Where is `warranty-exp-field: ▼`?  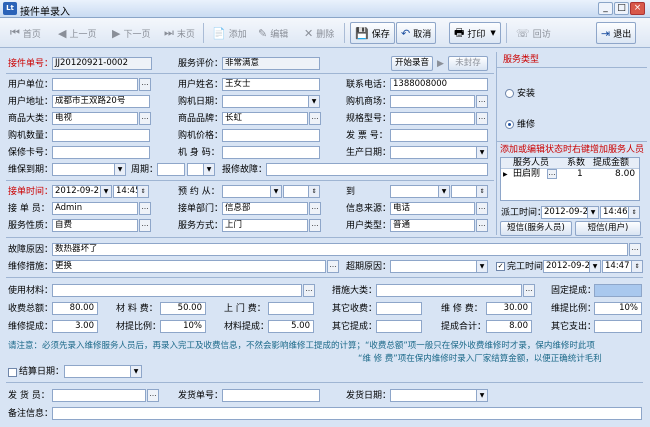 warranty-exp-field: ▼ is located at coordinates (89, 169).